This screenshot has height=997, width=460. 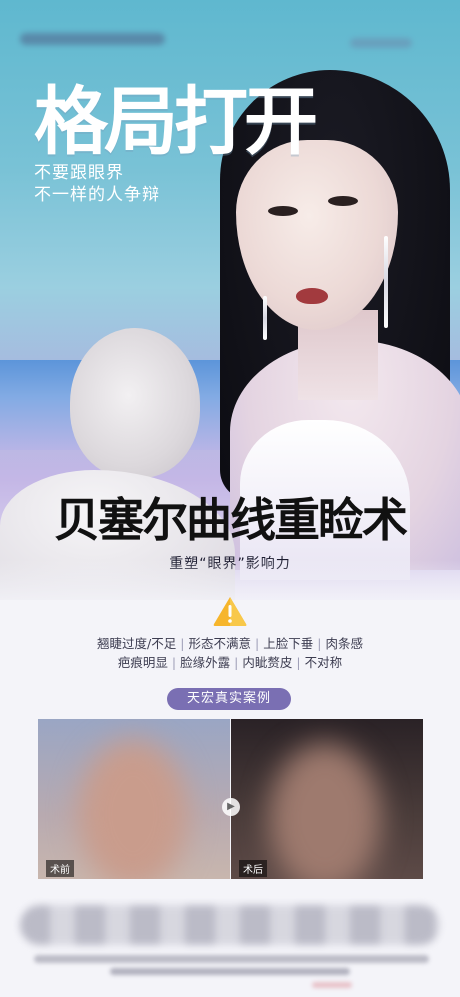 I want to click on hero-big-title: 格局打开, so click(x=176, y=122).